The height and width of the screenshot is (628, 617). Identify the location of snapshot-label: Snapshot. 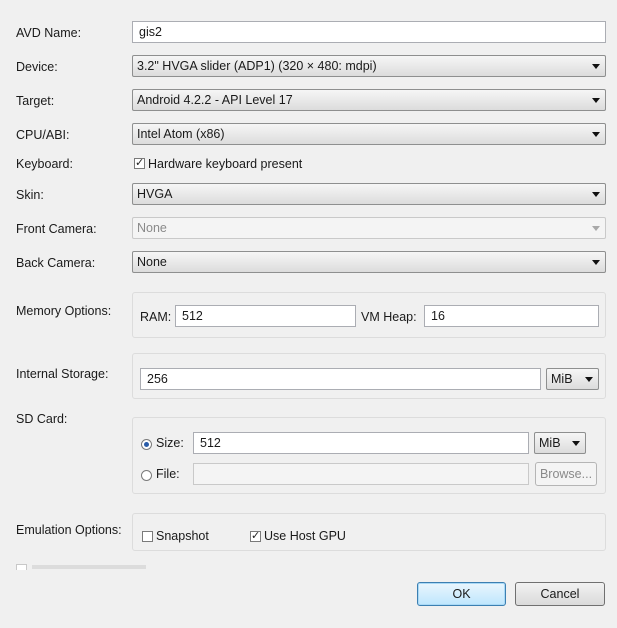
(182, 536).